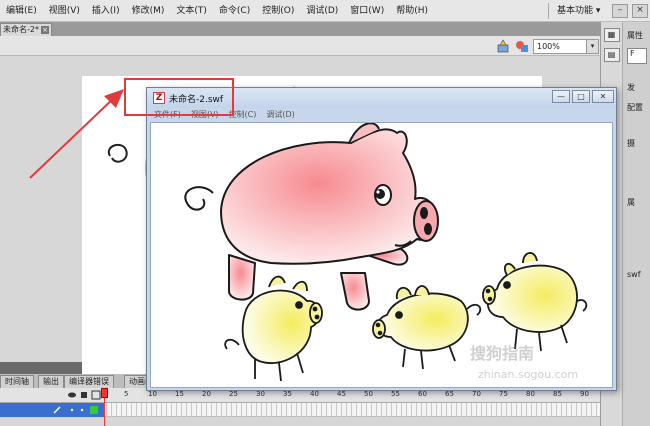 Image resolution: width=650 pixels, height=426 pixels. I want to click on edit-bar: 100% ▾, so click(300, 46).